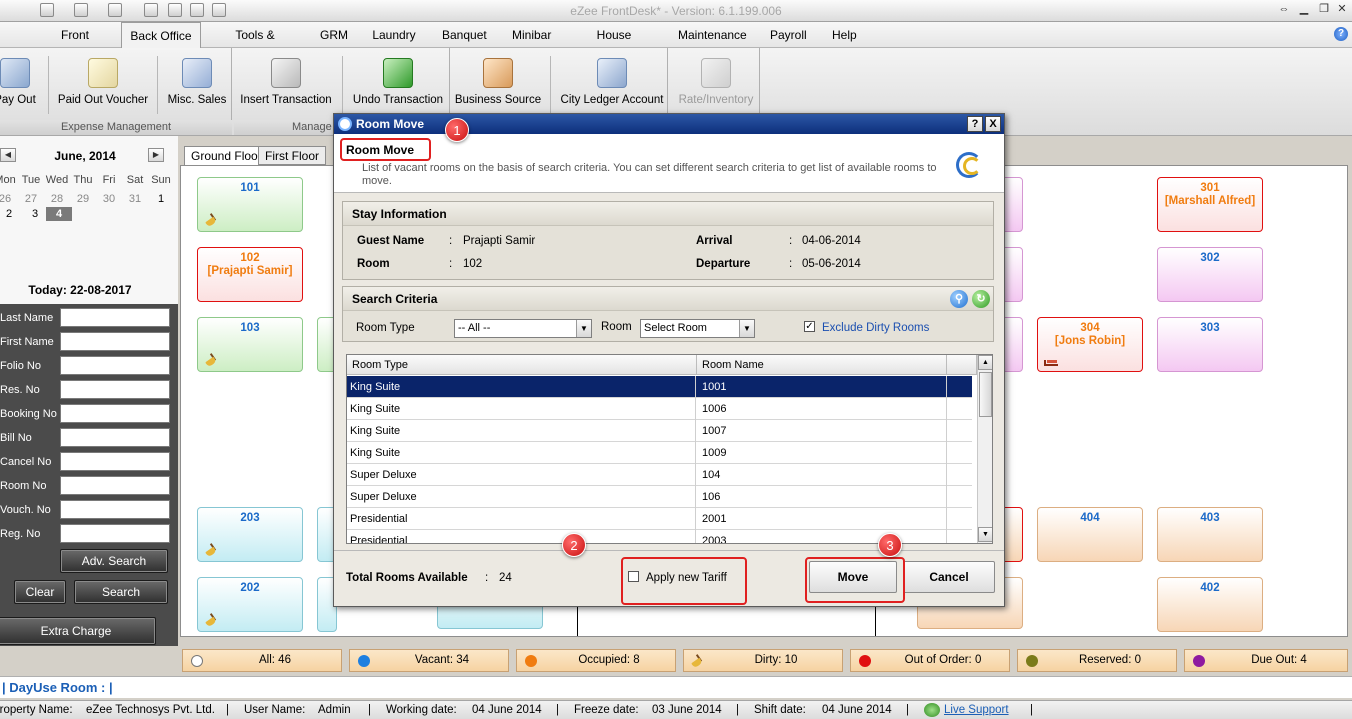  I want to click on cancel-button: Cancel, so click(949, 577).